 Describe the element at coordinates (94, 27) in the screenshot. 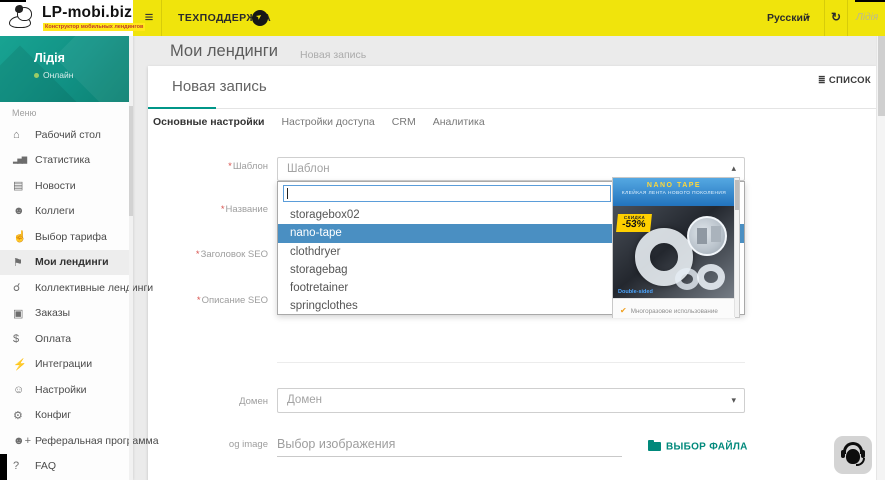

I see `brand-tagline: Конструктор мобильных лендингов` at that location.